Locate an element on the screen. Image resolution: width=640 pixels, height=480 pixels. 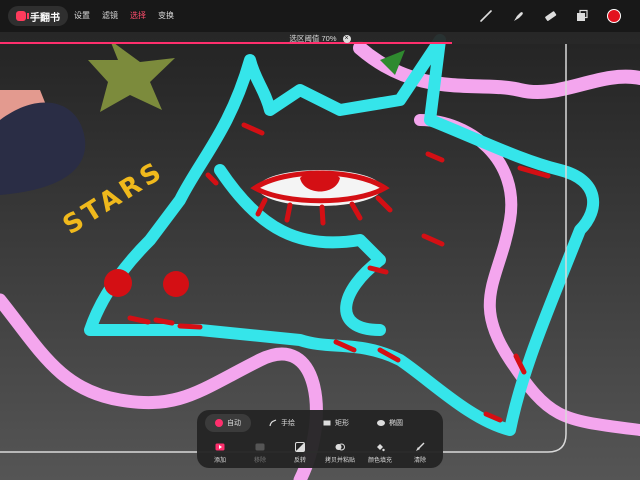
freehand-icon is located at coordinates (273, 423).